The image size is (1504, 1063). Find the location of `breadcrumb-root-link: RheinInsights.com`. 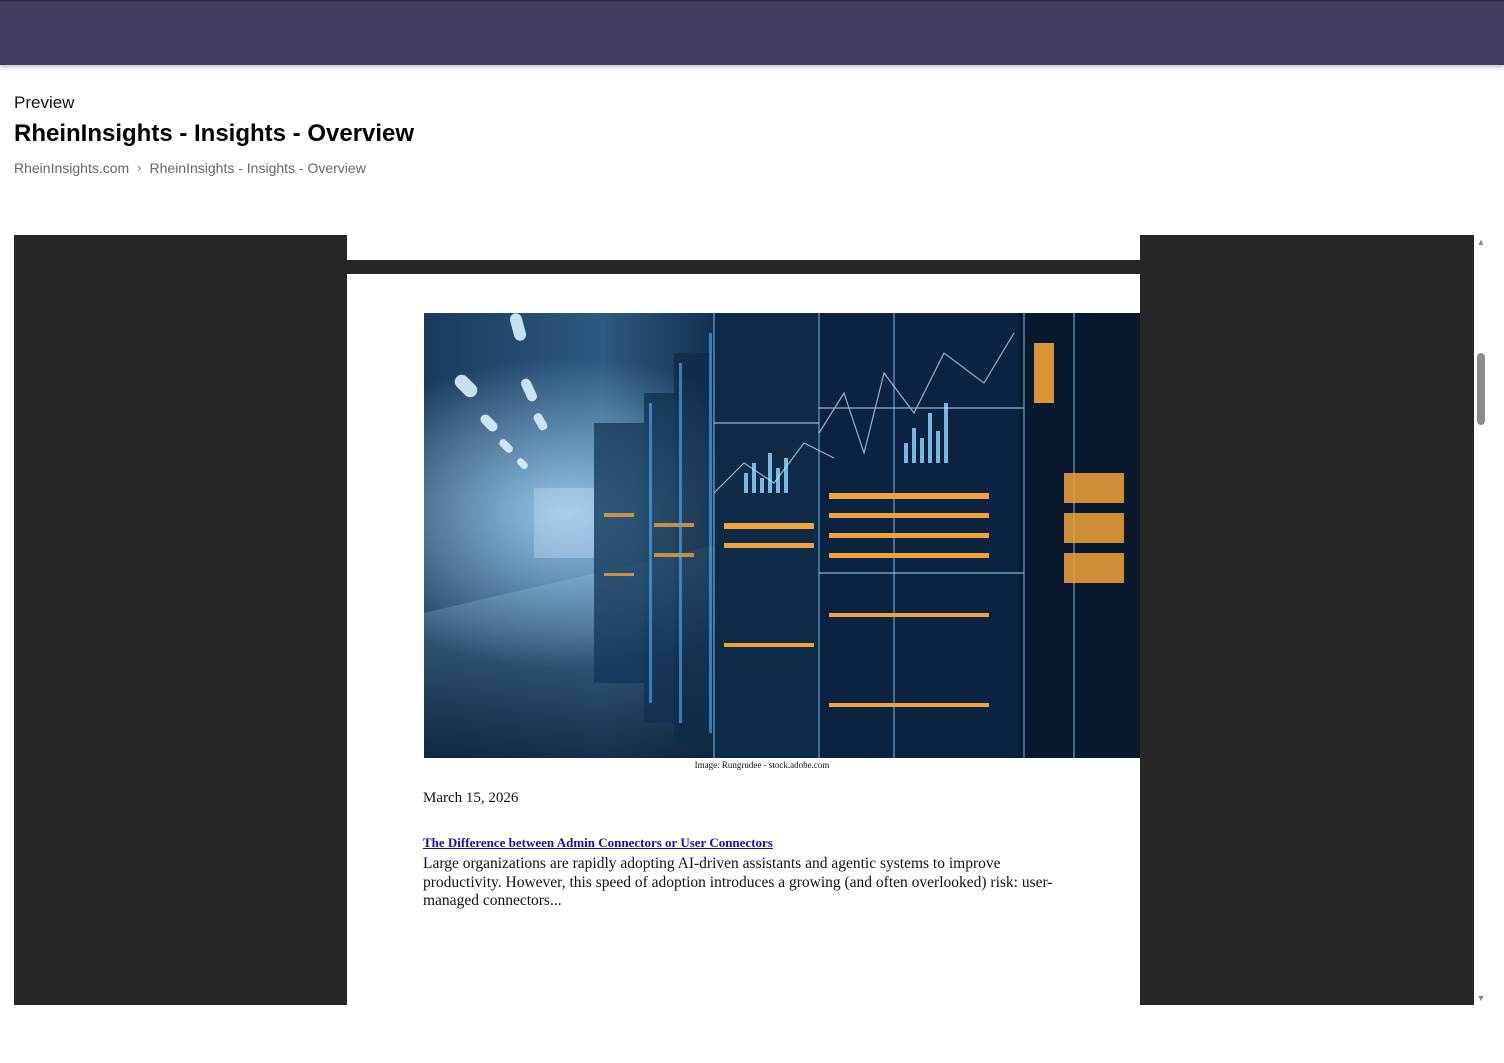

breadcrumb-root-link: RheinInsights.com is located at coordinates (71, 168).